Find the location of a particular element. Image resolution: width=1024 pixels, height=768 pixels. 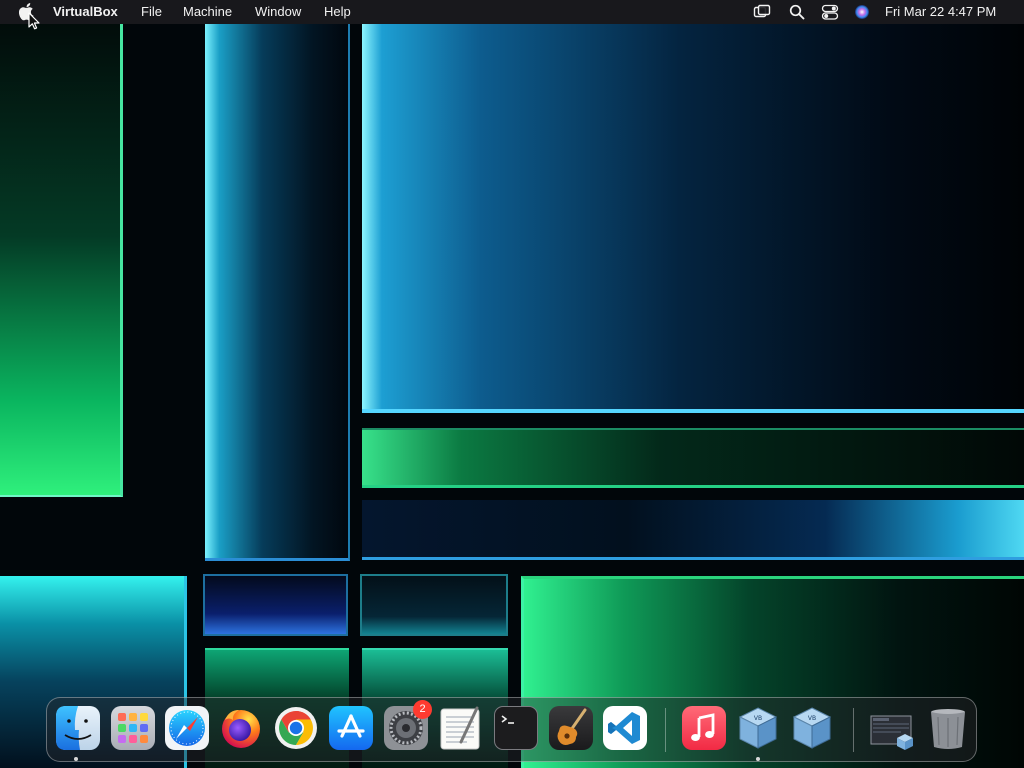

dock-item-stack is located at coordinates (891, 728).